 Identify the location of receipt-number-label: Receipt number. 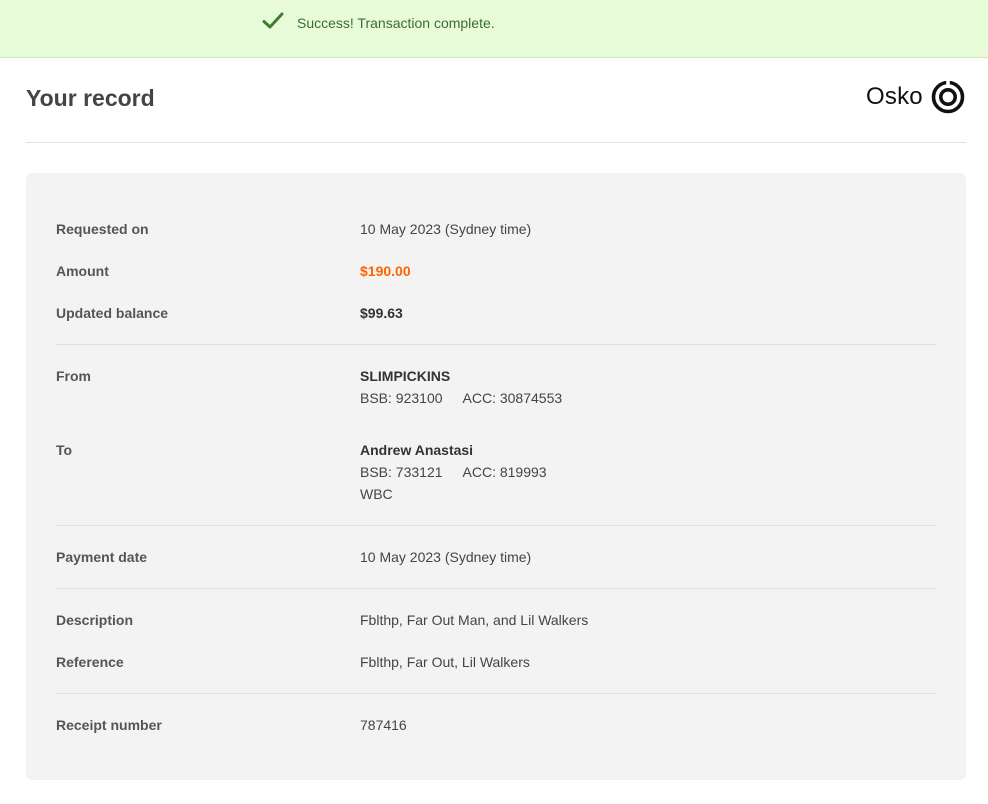
(109, 725).